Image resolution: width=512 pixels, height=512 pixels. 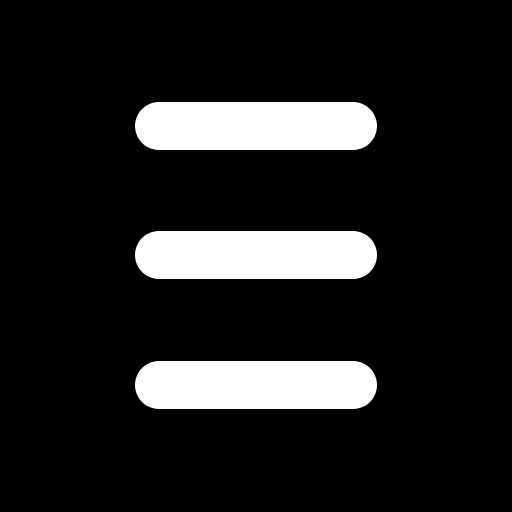 I want to click on menu-bar-middle, so click(x=256, y=255).